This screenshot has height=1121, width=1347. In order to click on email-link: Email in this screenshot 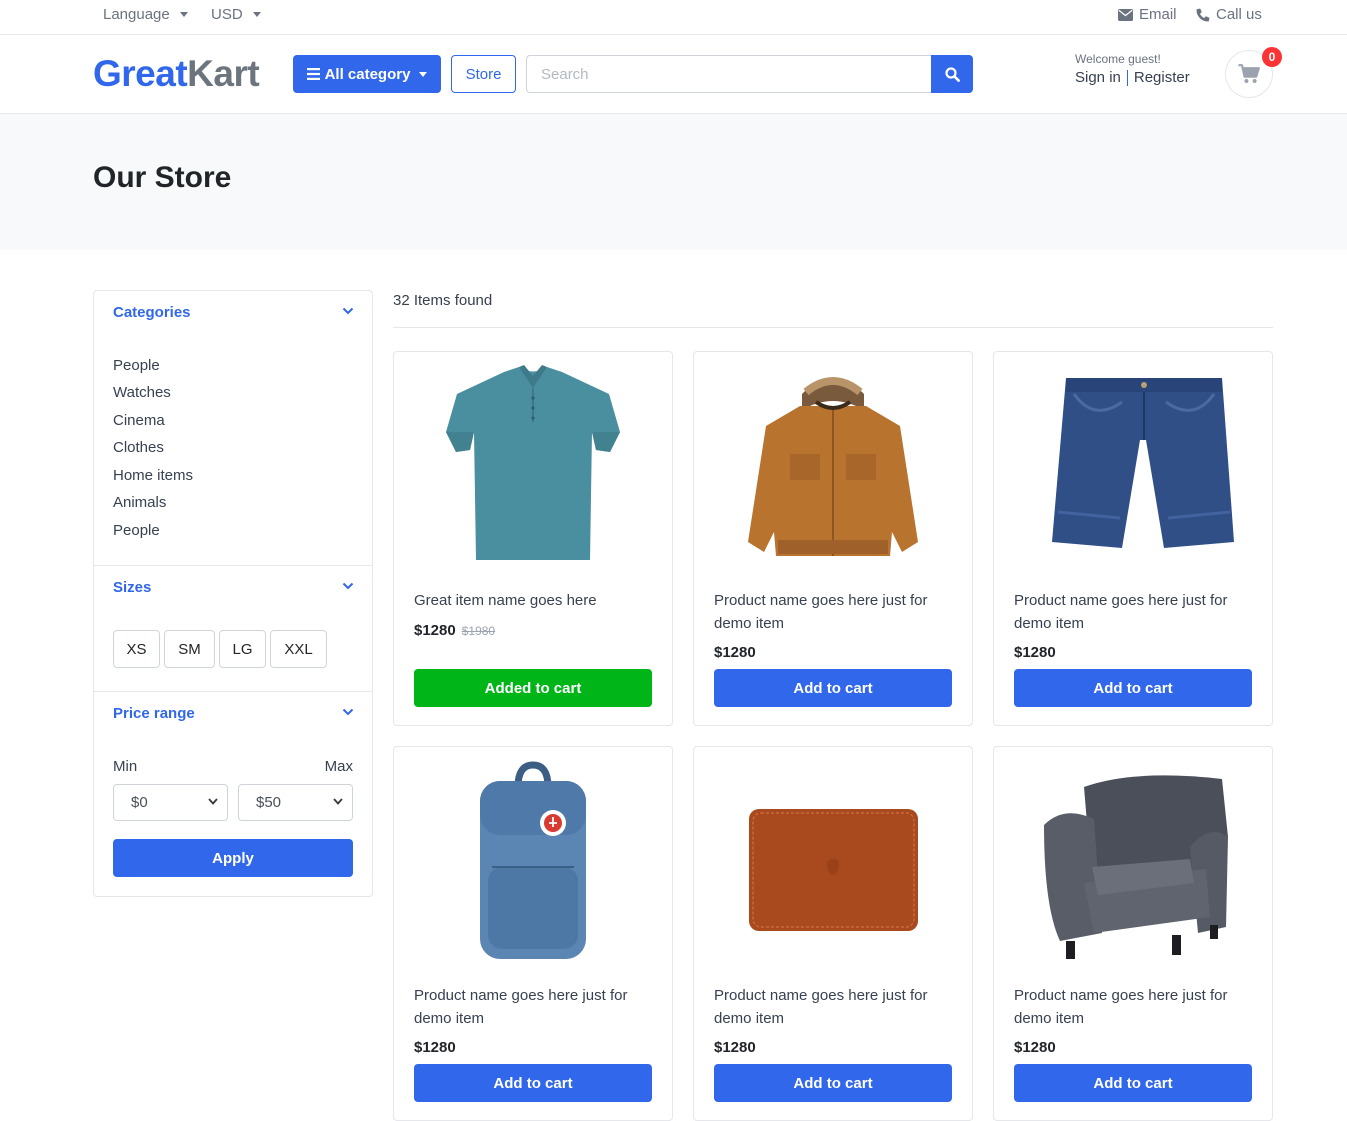, I will do `click(1147, 14)`.